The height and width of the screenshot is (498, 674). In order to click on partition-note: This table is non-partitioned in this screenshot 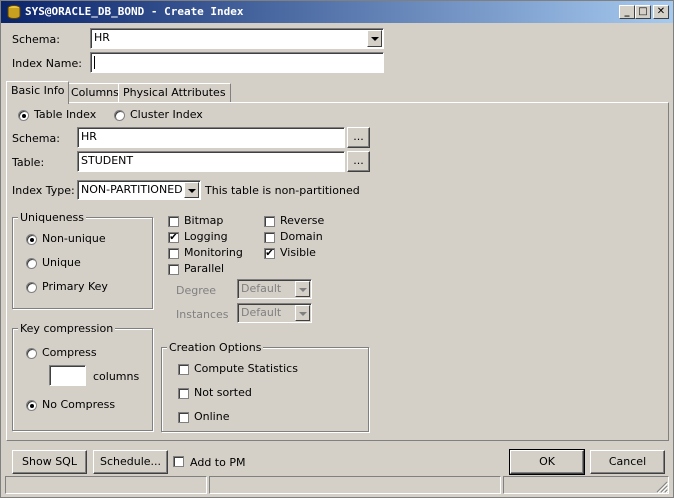, I will do `click(282, 190)`.